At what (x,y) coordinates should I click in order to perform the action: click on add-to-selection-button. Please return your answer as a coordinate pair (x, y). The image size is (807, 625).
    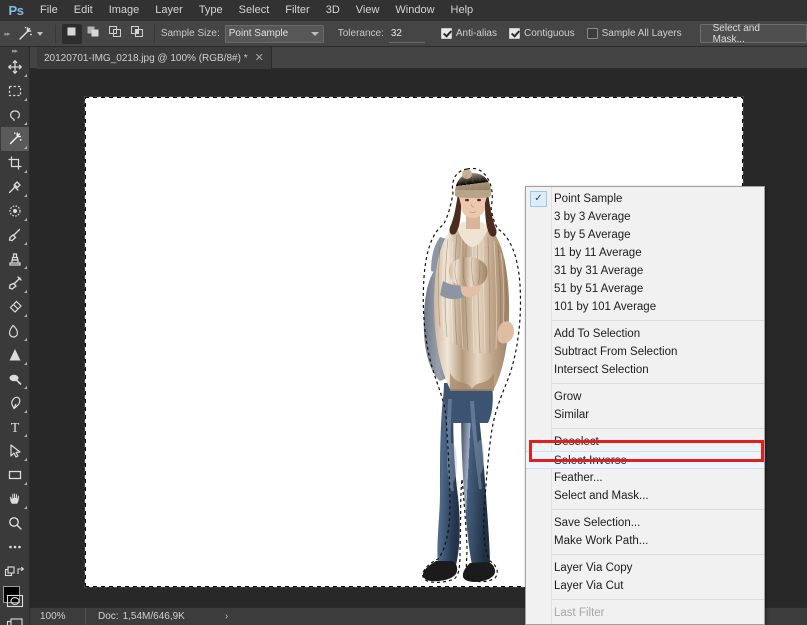
    Looking at the image, I should click on (94, 34).